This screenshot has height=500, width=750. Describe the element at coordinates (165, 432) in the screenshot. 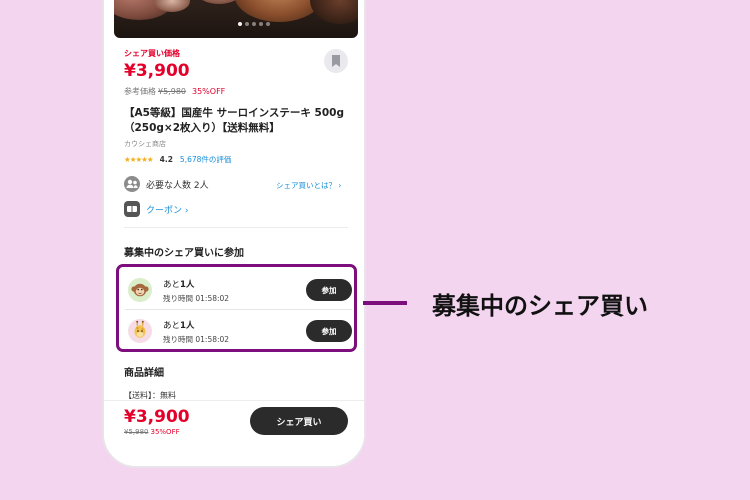

I see `bottom-discount: 35%OFF` at that location.